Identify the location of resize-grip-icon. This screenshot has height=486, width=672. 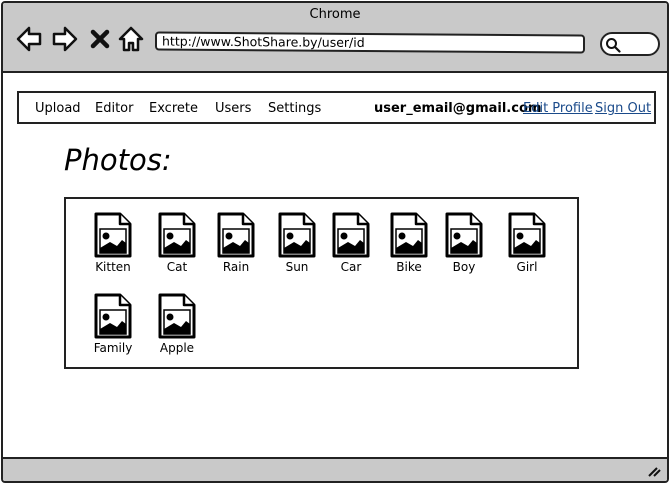
(654, 470).